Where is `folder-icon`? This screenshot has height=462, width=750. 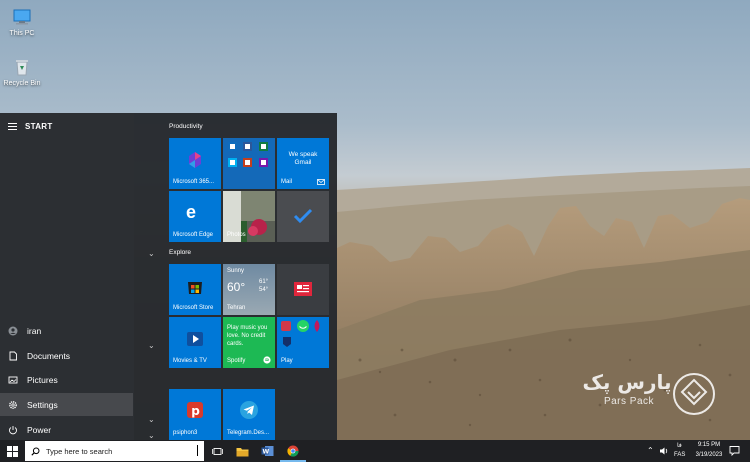 folder-icon is located at coordinates (242, 451).